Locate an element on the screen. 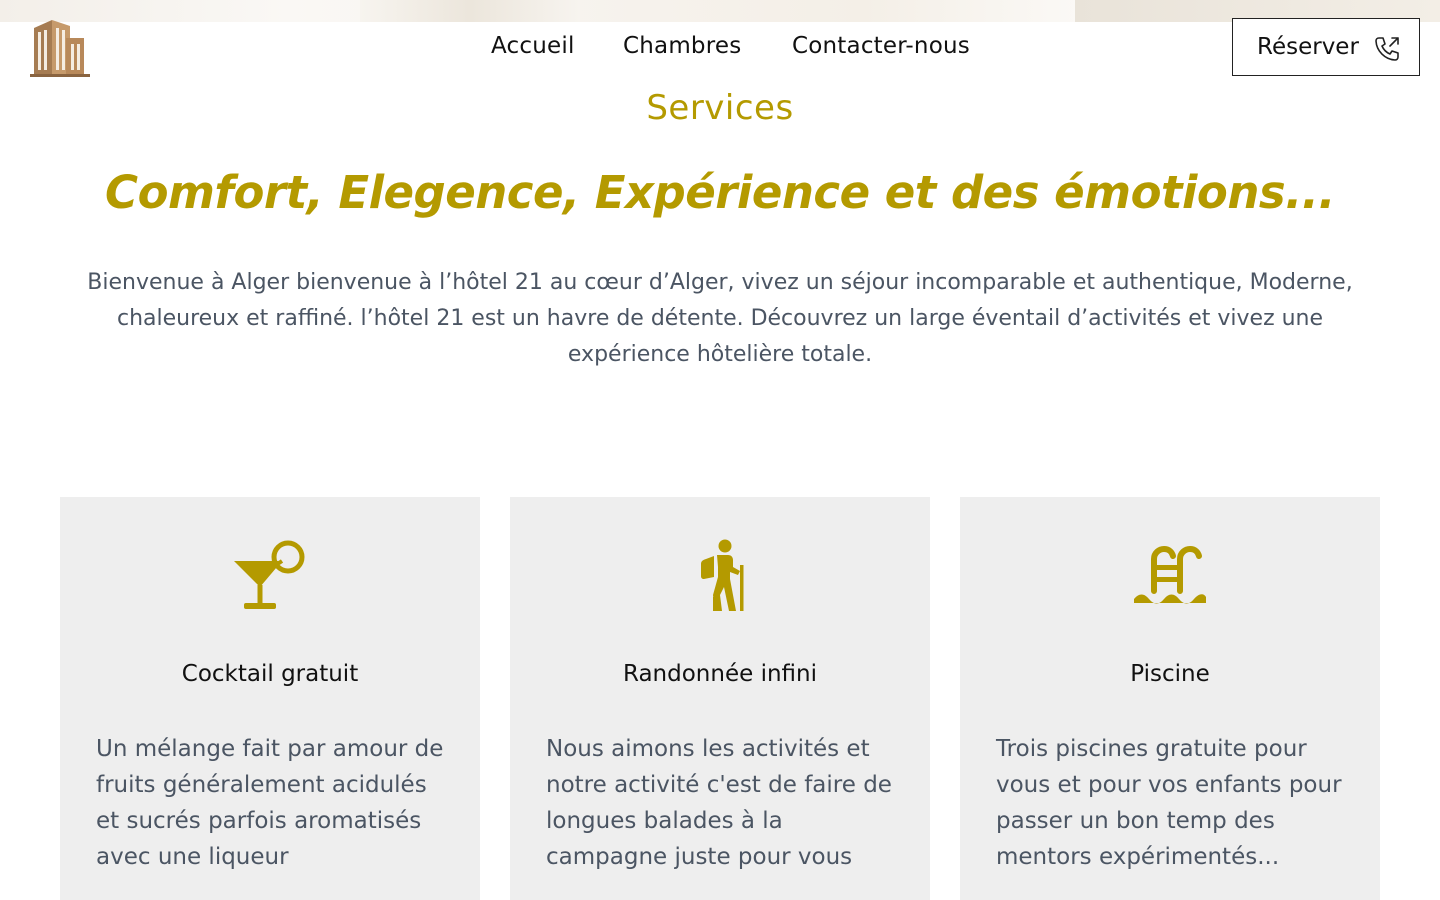 The height and width of the screenshot is (900, 1440). hiking-icon is located at coordinates (722, 575).